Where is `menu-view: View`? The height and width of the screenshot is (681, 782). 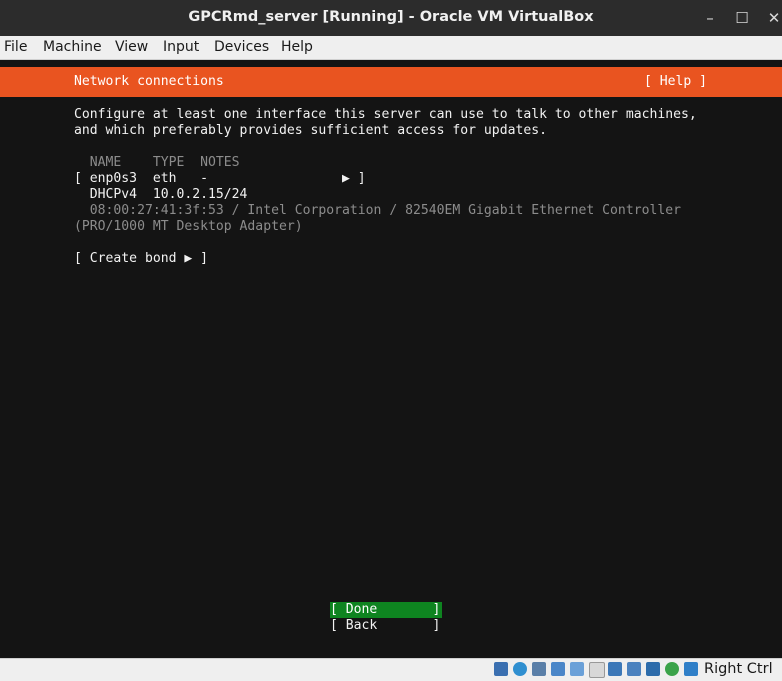
menu-view: View is located at coordinates (131, 47).